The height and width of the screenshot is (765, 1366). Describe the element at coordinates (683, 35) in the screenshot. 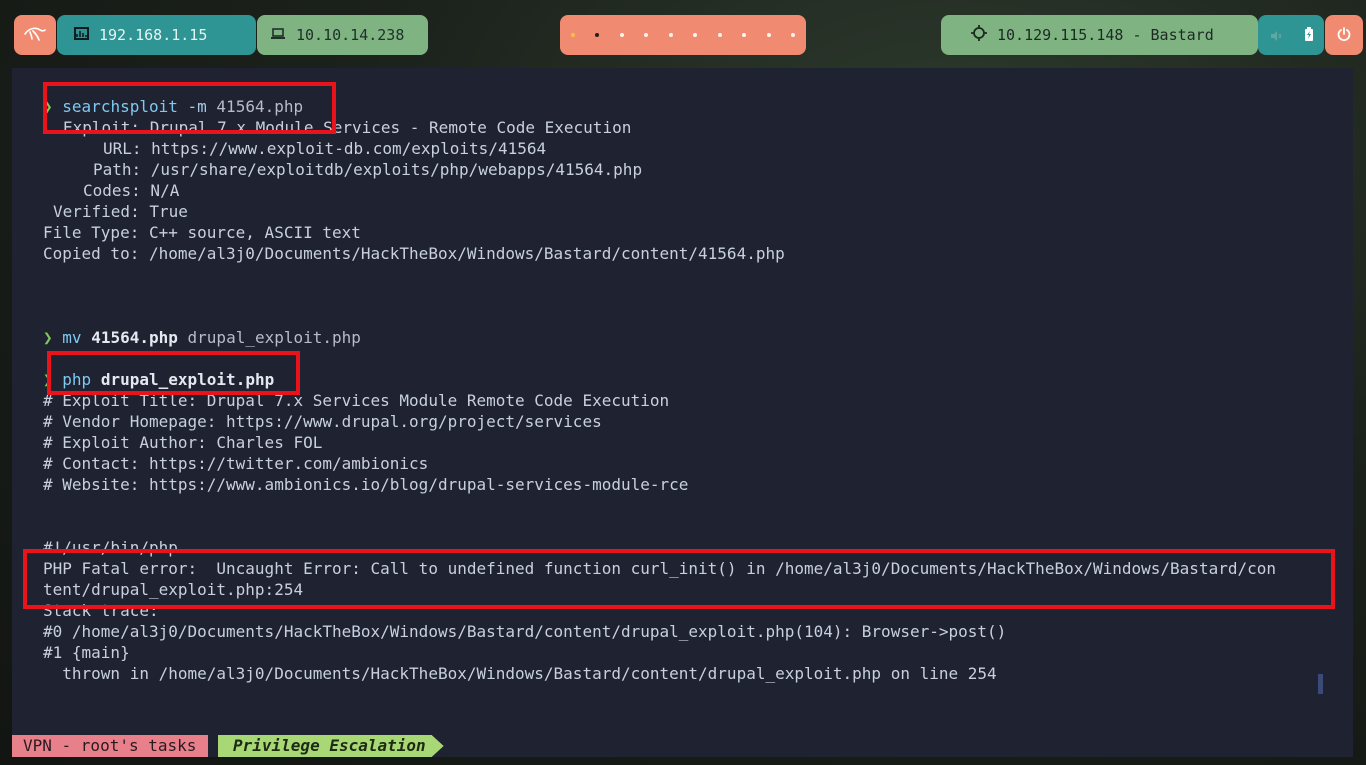

I see `workspace-switcher` at that location.